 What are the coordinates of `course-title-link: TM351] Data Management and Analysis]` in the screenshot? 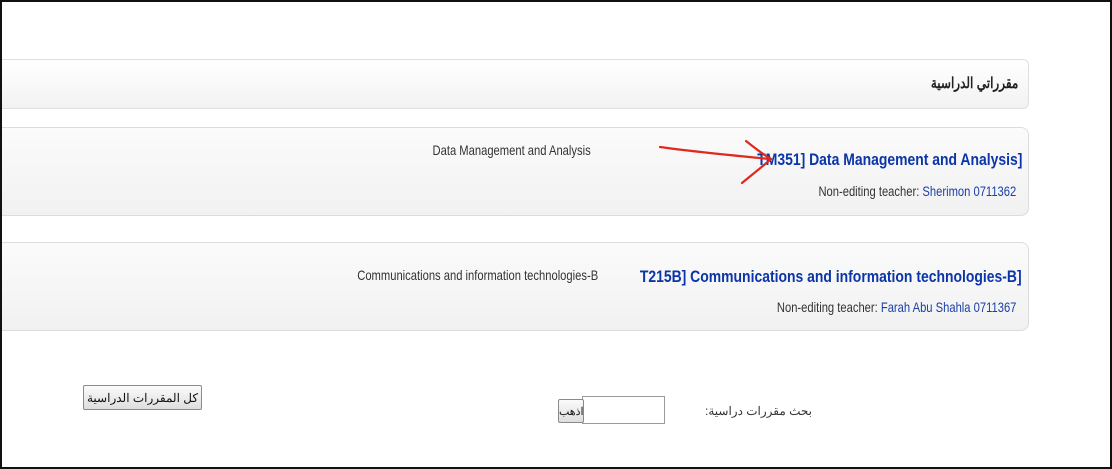 It's located at (889, 160).